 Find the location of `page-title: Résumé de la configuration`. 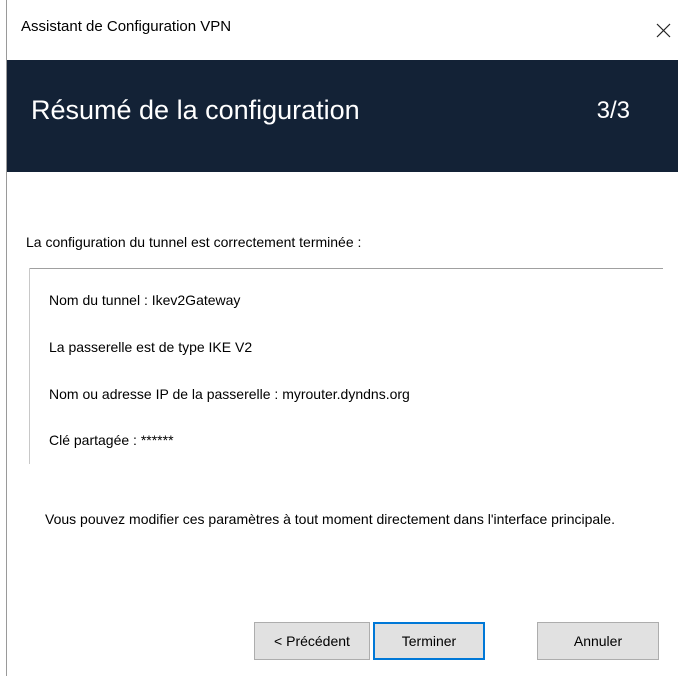

page-title: Résumé de la configuration is located at coordinates (195, 110).